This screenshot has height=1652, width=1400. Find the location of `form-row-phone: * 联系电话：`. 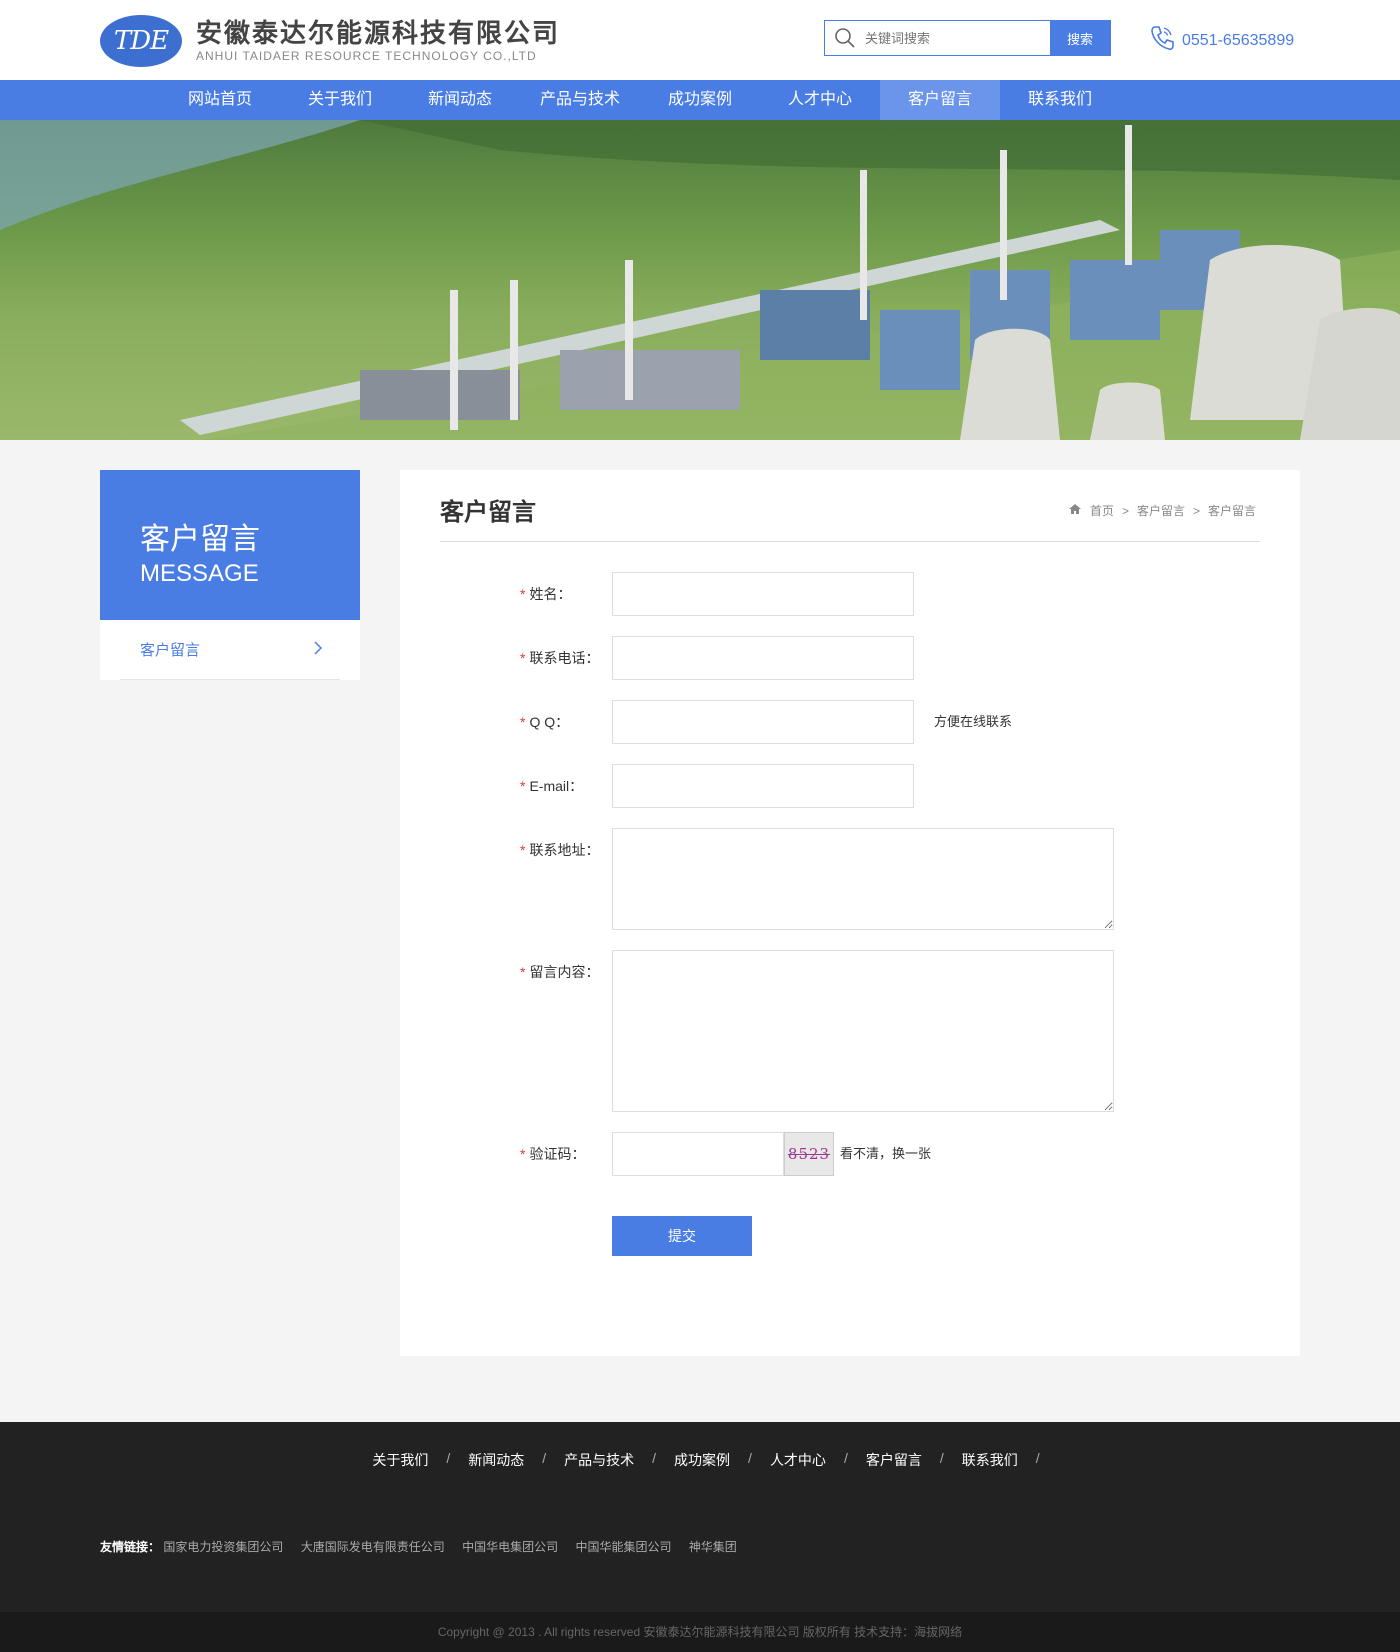

form-row-phone: * 联系电话： is located at coordinates (850, 658).